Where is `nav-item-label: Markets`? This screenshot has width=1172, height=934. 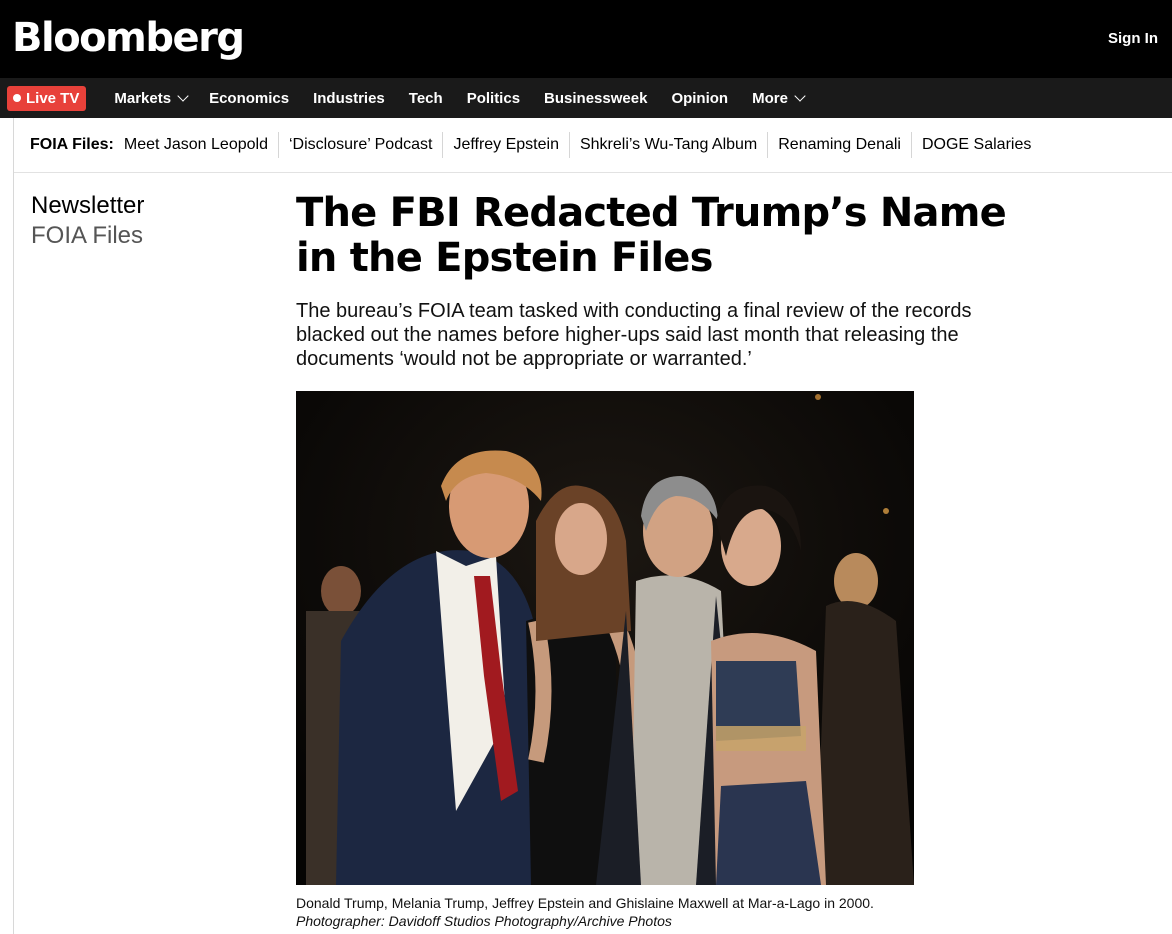
nav-item-label: Markets is located at coordinates (143, 98).